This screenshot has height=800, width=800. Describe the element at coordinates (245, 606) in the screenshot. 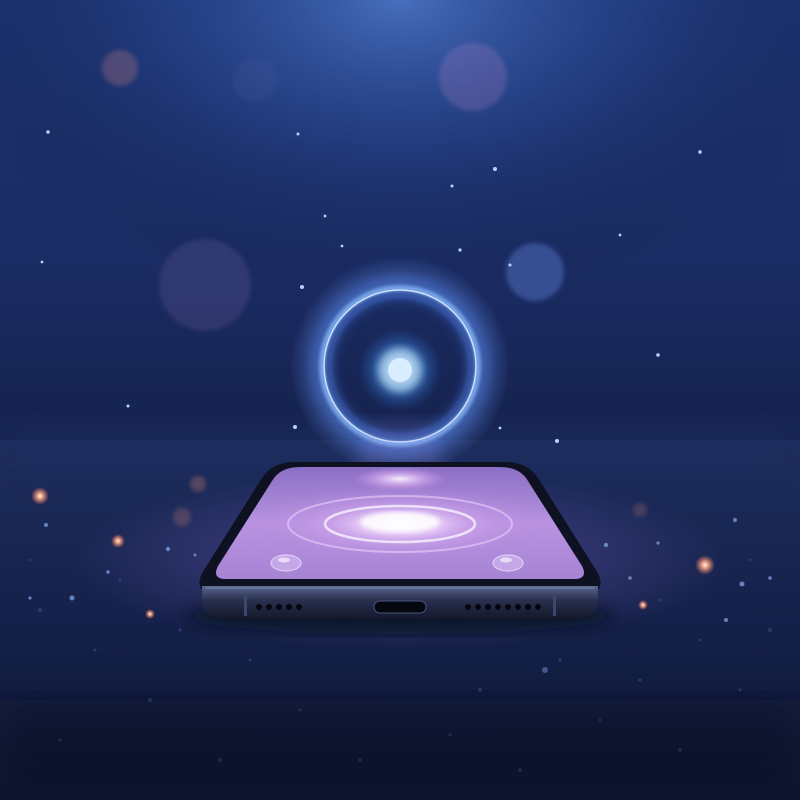

I see `antenna-line-left` at that location.